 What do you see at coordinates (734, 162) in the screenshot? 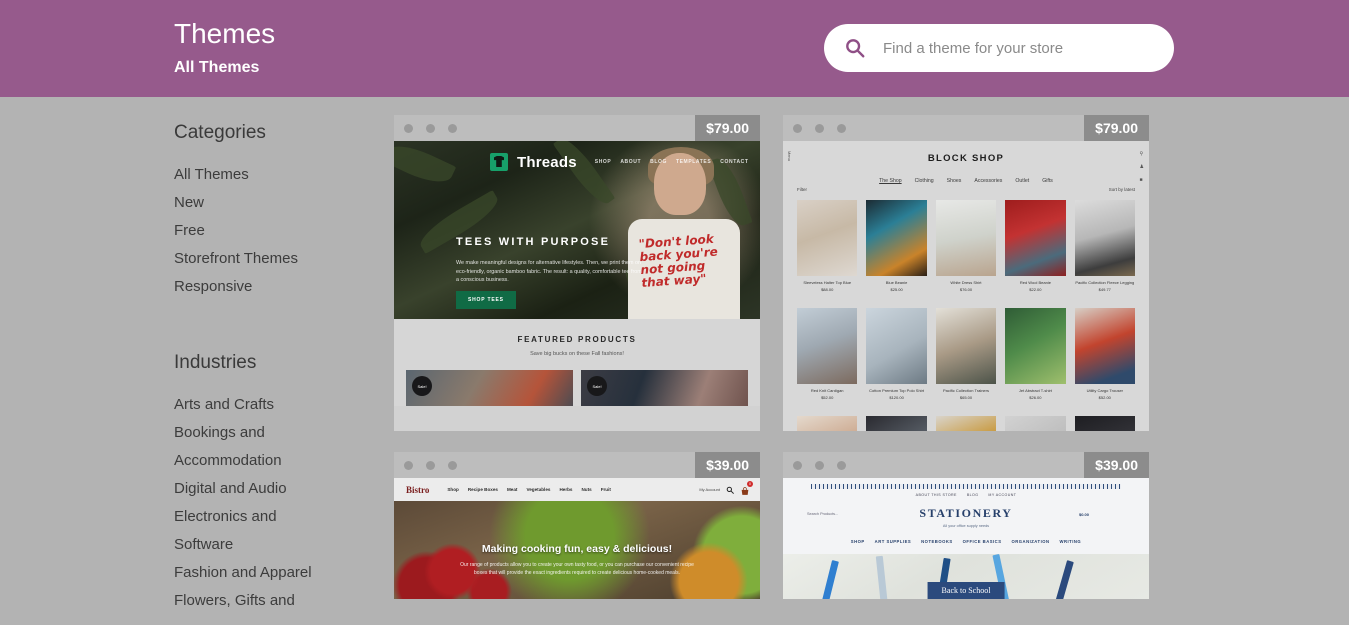
I see `nav-link-contact: CONTACT` at bounding box center [734, 162].